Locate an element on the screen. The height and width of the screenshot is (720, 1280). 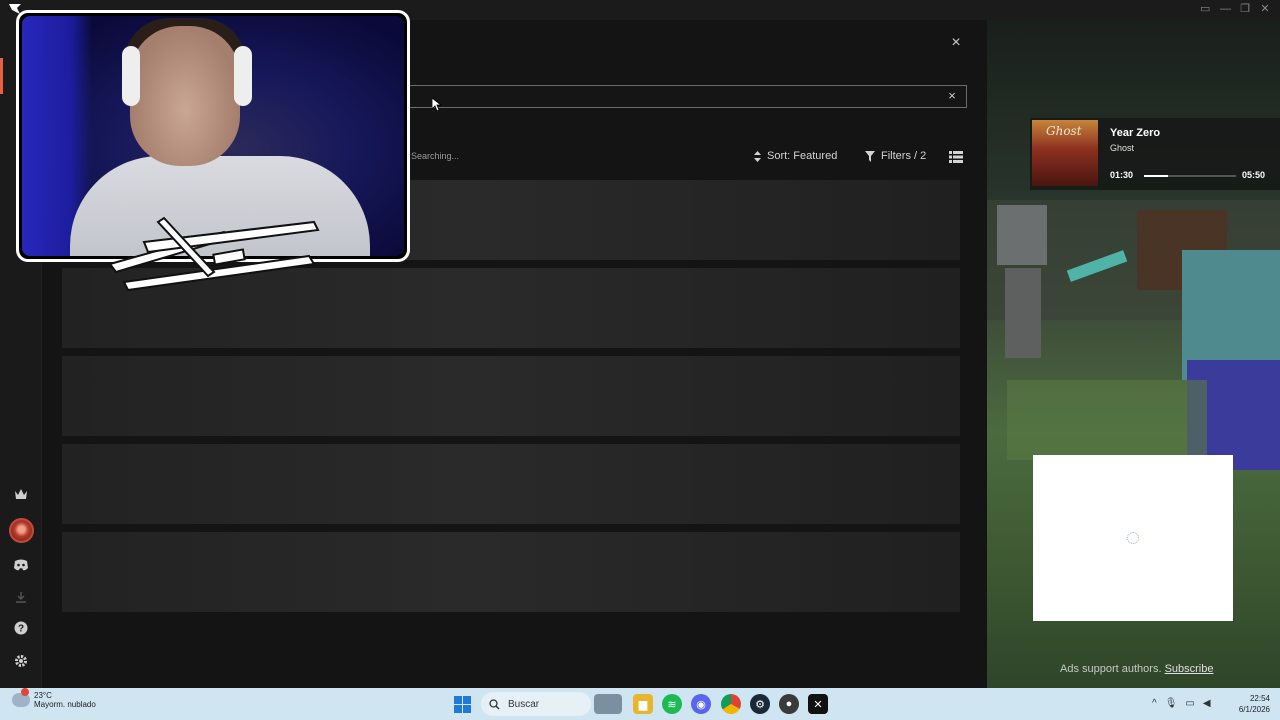
close-window-button: ✕ is located at coordinates (1265, 9).